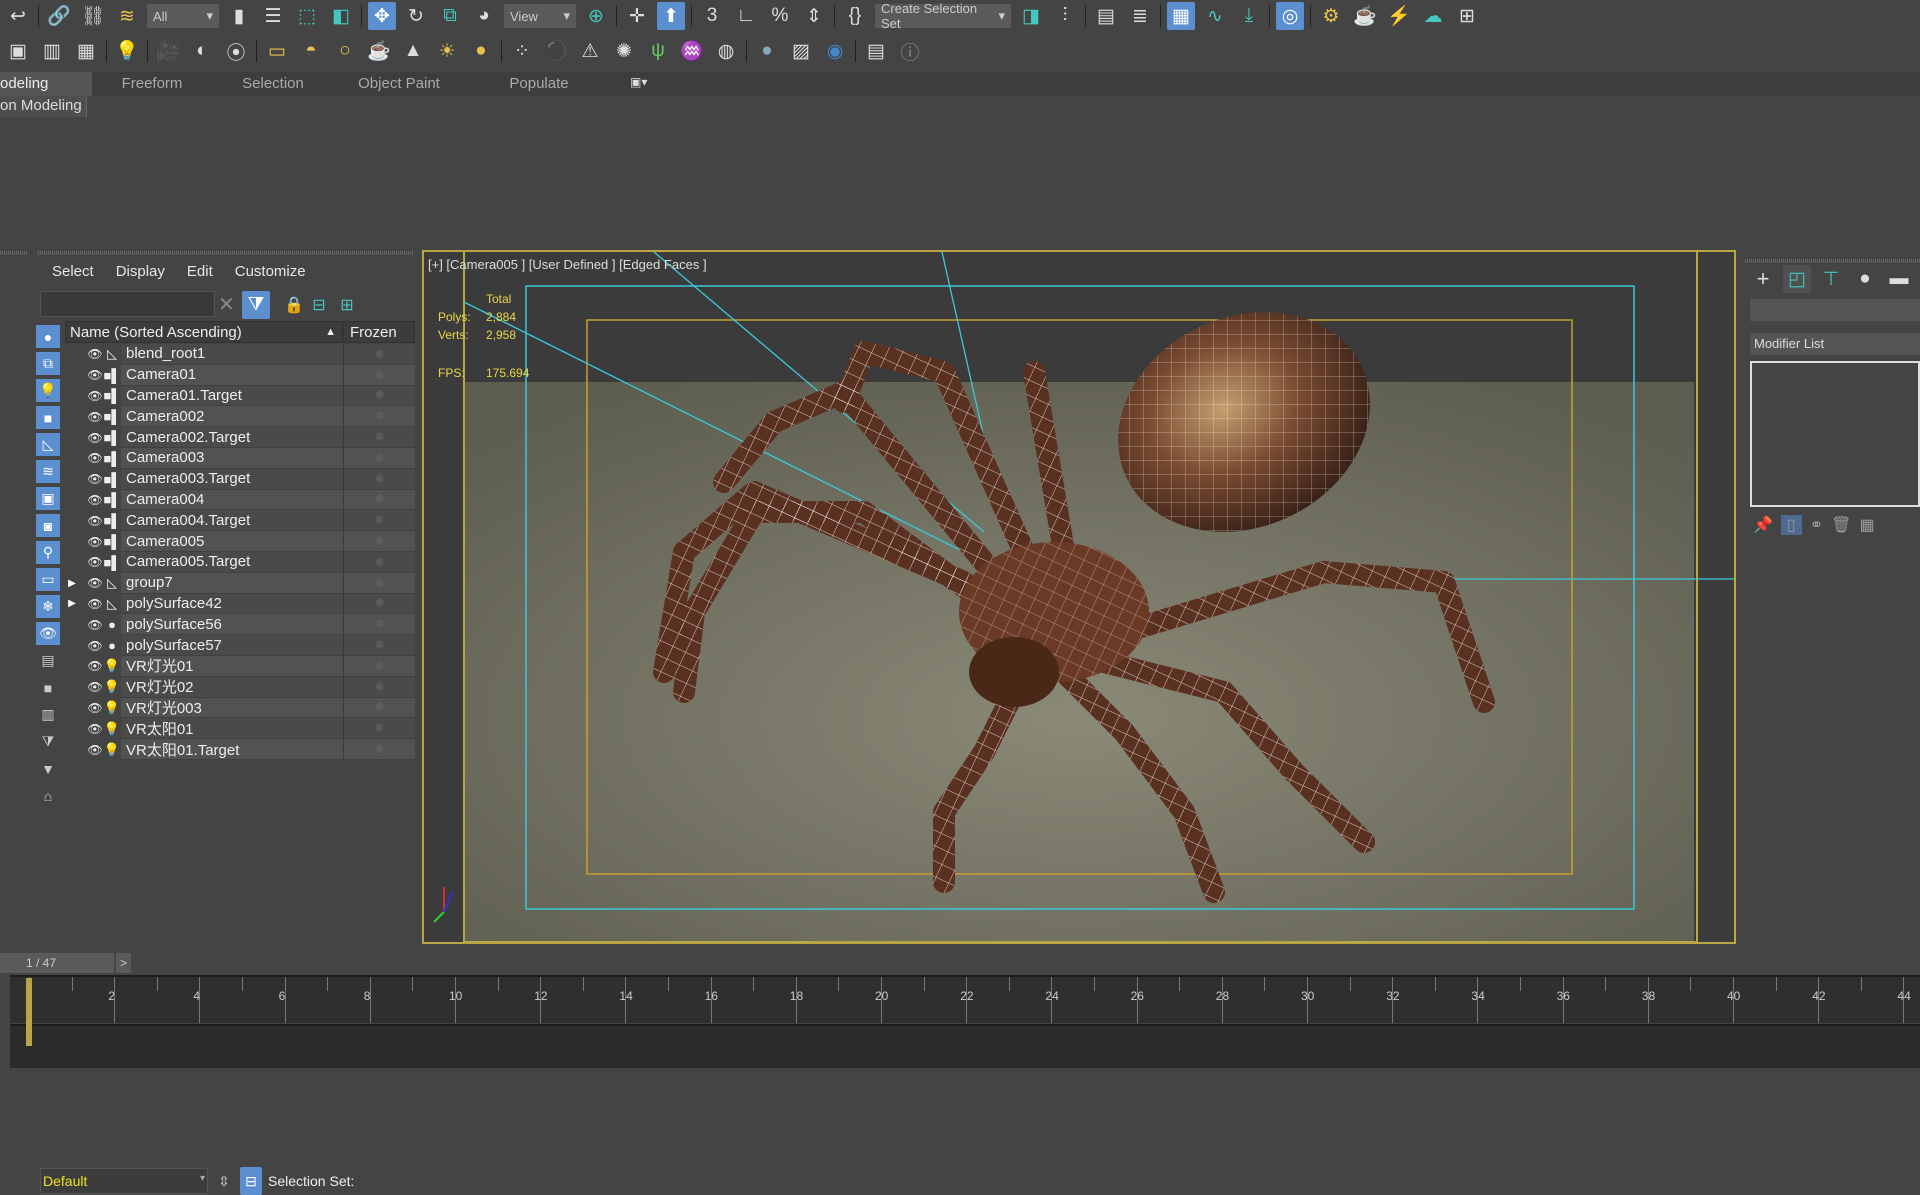 The image size is (1920, 1195). What do you see at coordinates (965, 1046) in the screenshot?
I see `track-bar` at bounding box center [965, 1046].